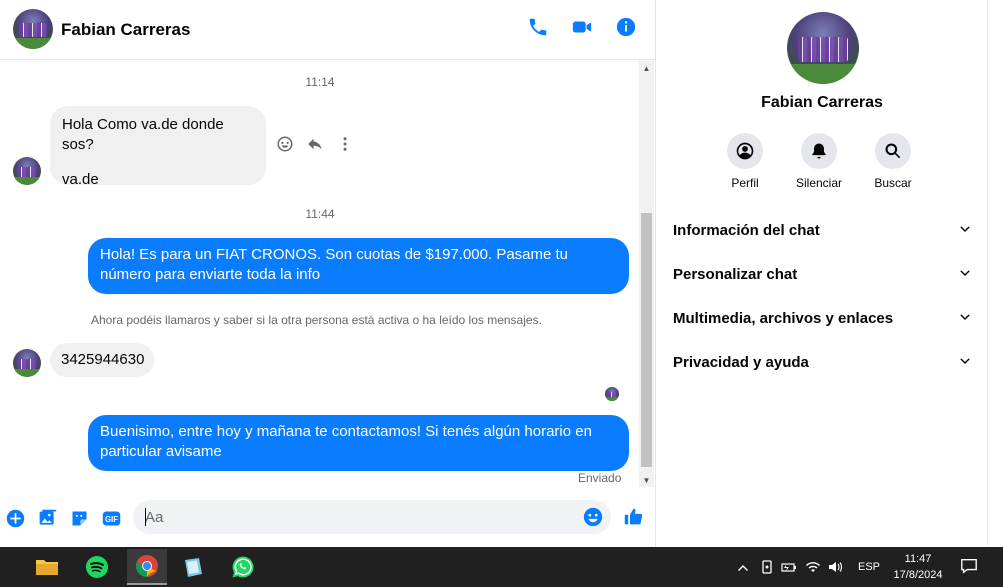 The width and height of the screenshot is (1003, 587). I want to click on header-actions, so click(582, 27).